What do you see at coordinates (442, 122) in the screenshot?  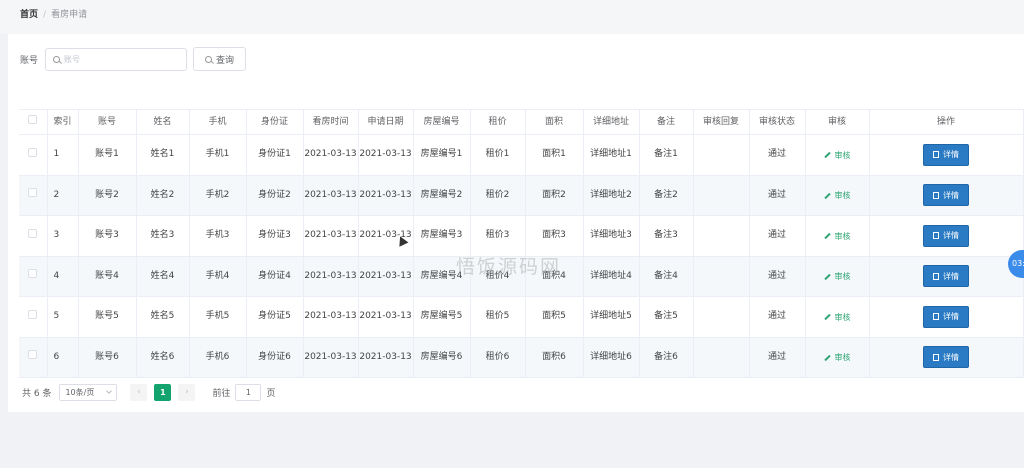 I see `header-house-no: 房屋编号` at bounding box center [442, 122].